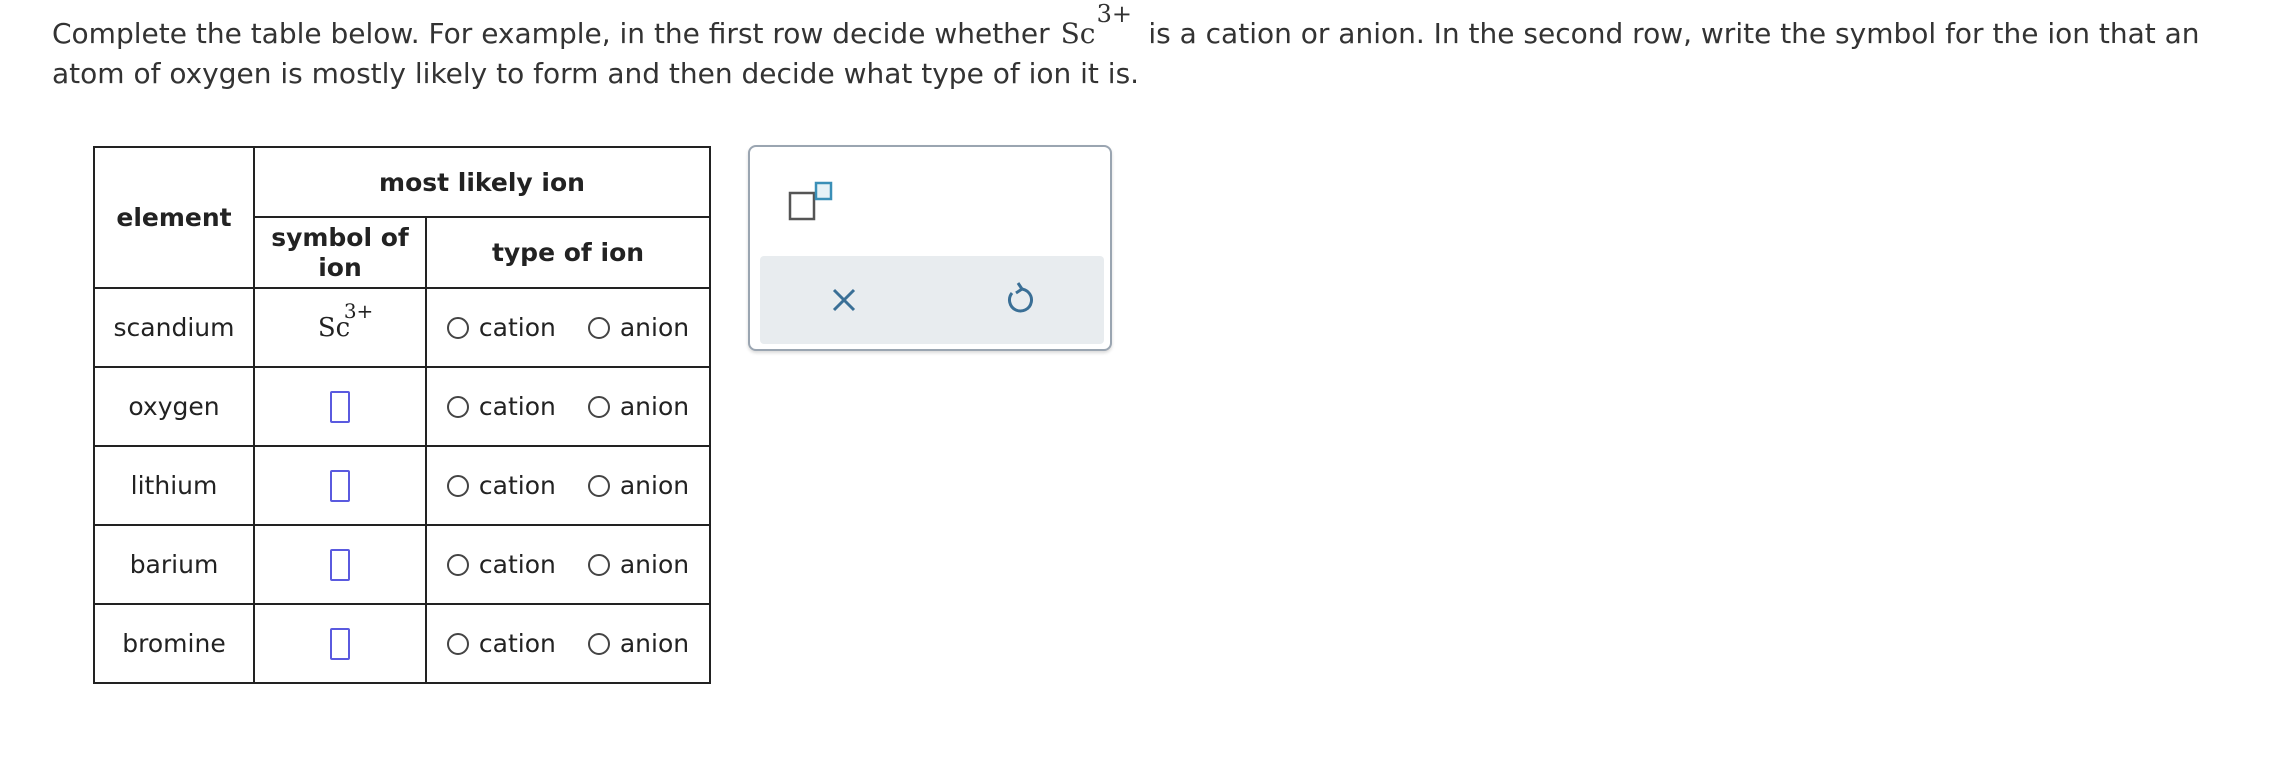 This screenshot has height=768, width=2288. What do you see at coordinates (174, 217) in the screenshot?
I see `header-element: element` at bounding box center [174, 217].